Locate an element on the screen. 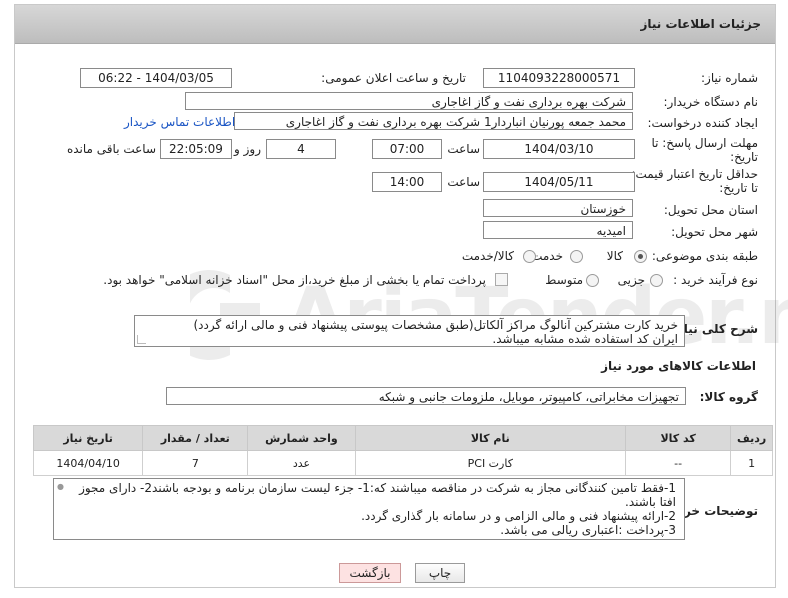 This screenshot has width=788, height=598. goods-group-label: گروه کالا: is located at coordinates (728, 397).